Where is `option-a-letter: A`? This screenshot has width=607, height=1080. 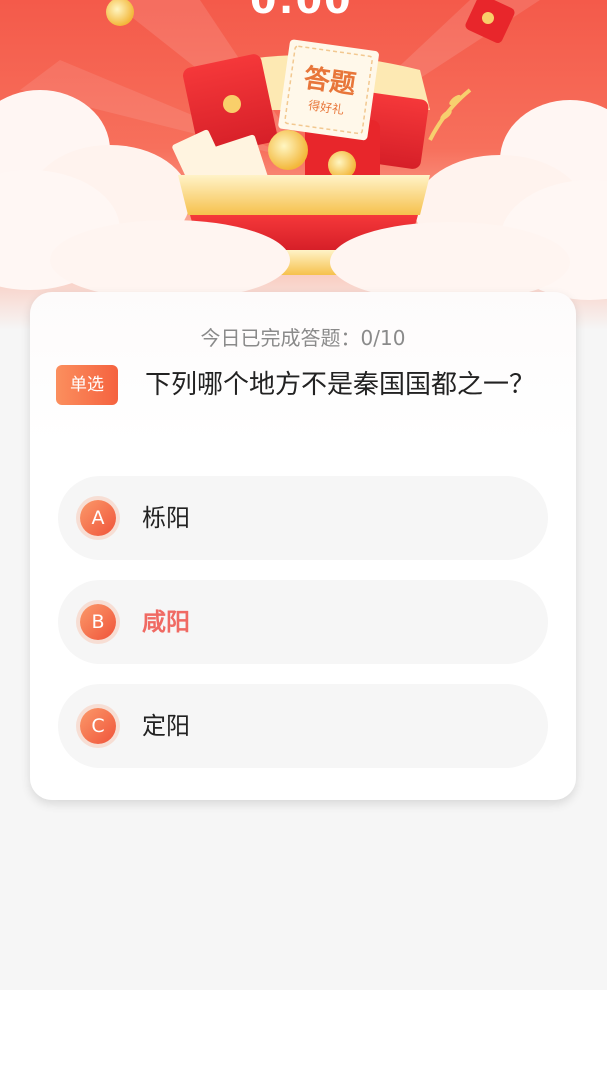 option-a-letter: A is located at coordinates (98, 518).